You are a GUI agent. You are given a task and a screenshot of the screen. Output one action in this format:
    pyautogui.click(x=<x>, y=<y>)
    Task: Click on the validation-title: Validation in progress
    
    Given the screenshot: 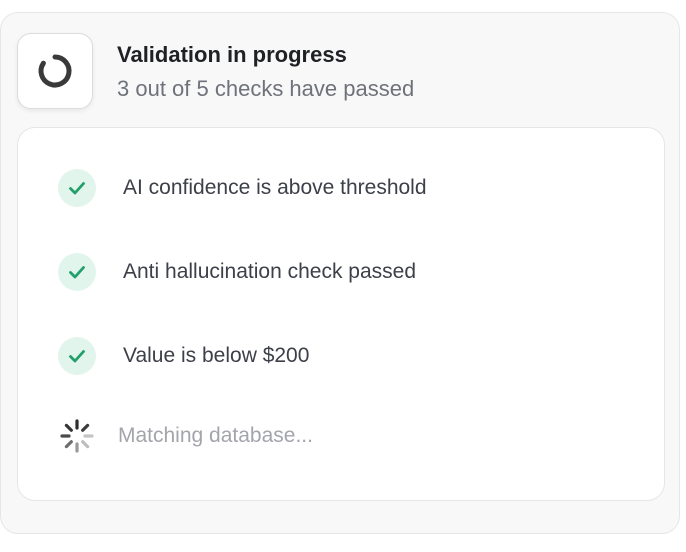 What is the action you would take?
    pyautogui.click(x=232, y=54)
    